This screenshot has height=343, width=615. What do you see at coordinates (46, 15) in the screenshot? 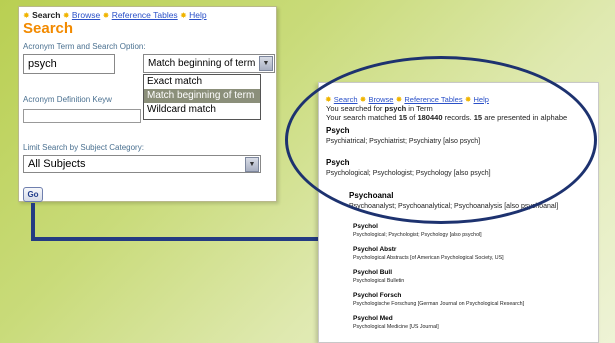
I see `nav-search: Search` at bounding box center [46, 15].